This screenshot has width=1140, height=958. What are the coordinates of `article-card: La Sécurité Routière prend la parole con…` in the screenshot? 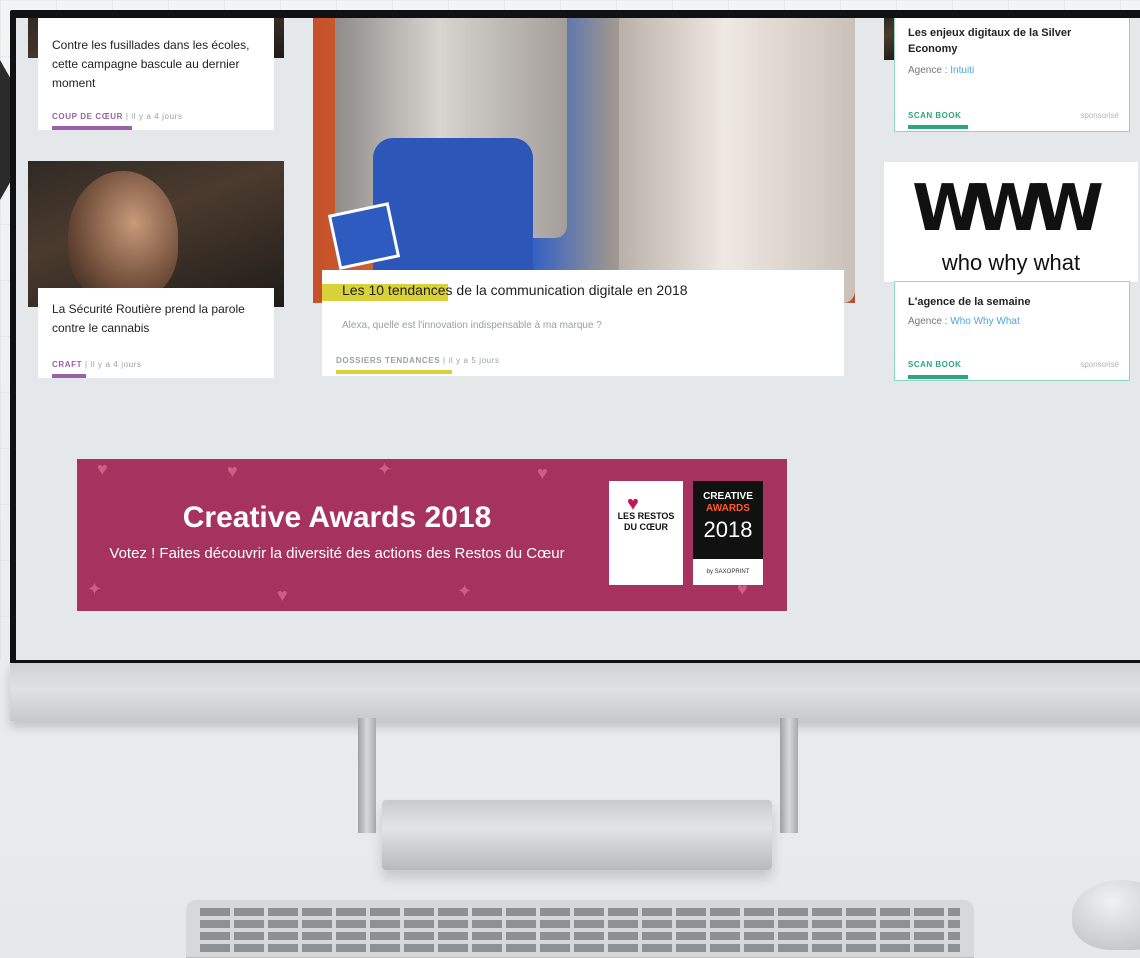 It's located at (156, 333).